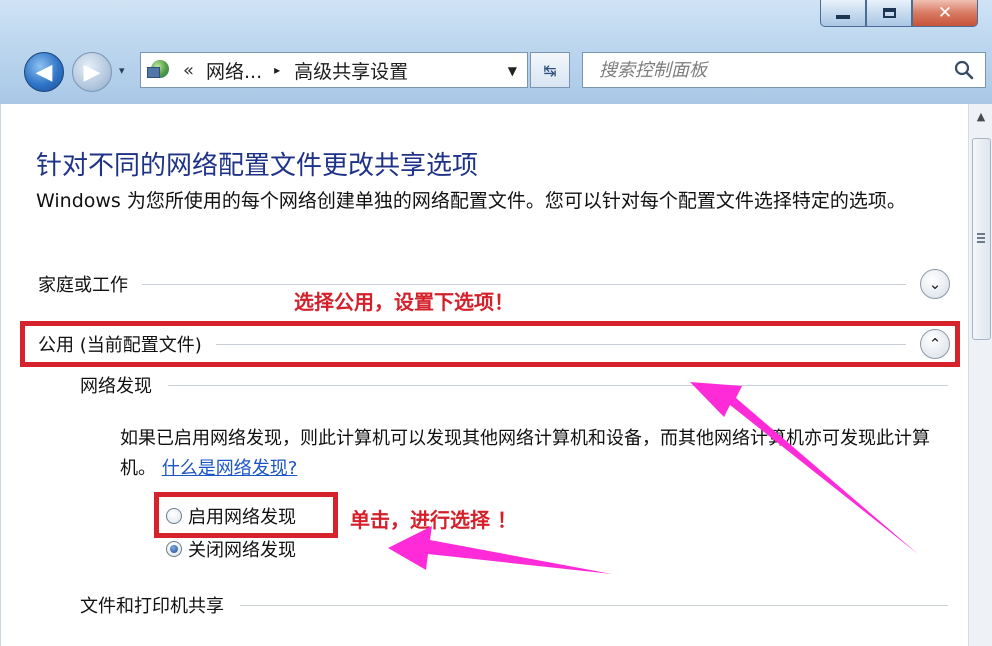  I want to click on address-bar: « 网络... ▸ 高级共享设置 ▼, so click(334, 70).